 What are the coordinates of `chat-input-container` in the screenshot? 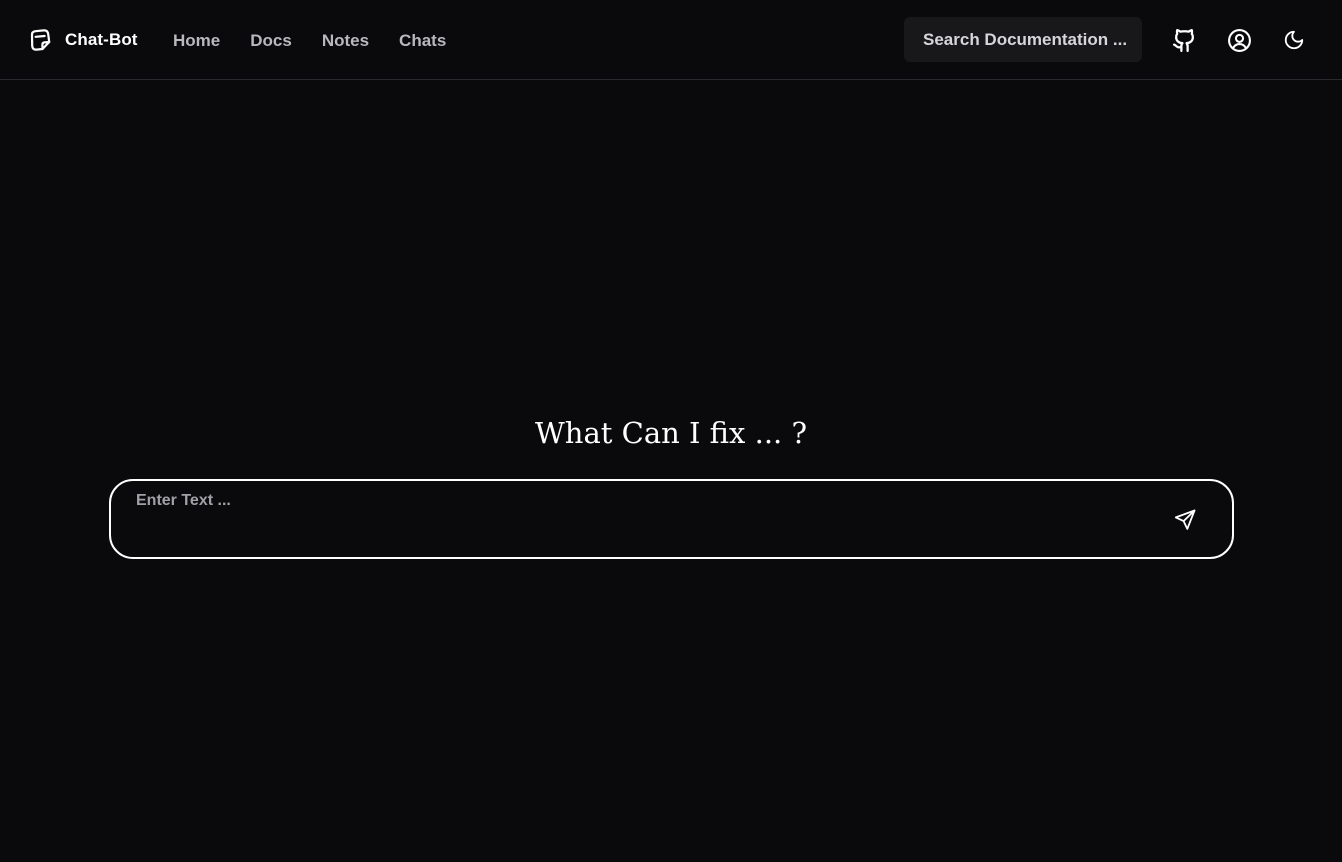 It's located at (671, 519).